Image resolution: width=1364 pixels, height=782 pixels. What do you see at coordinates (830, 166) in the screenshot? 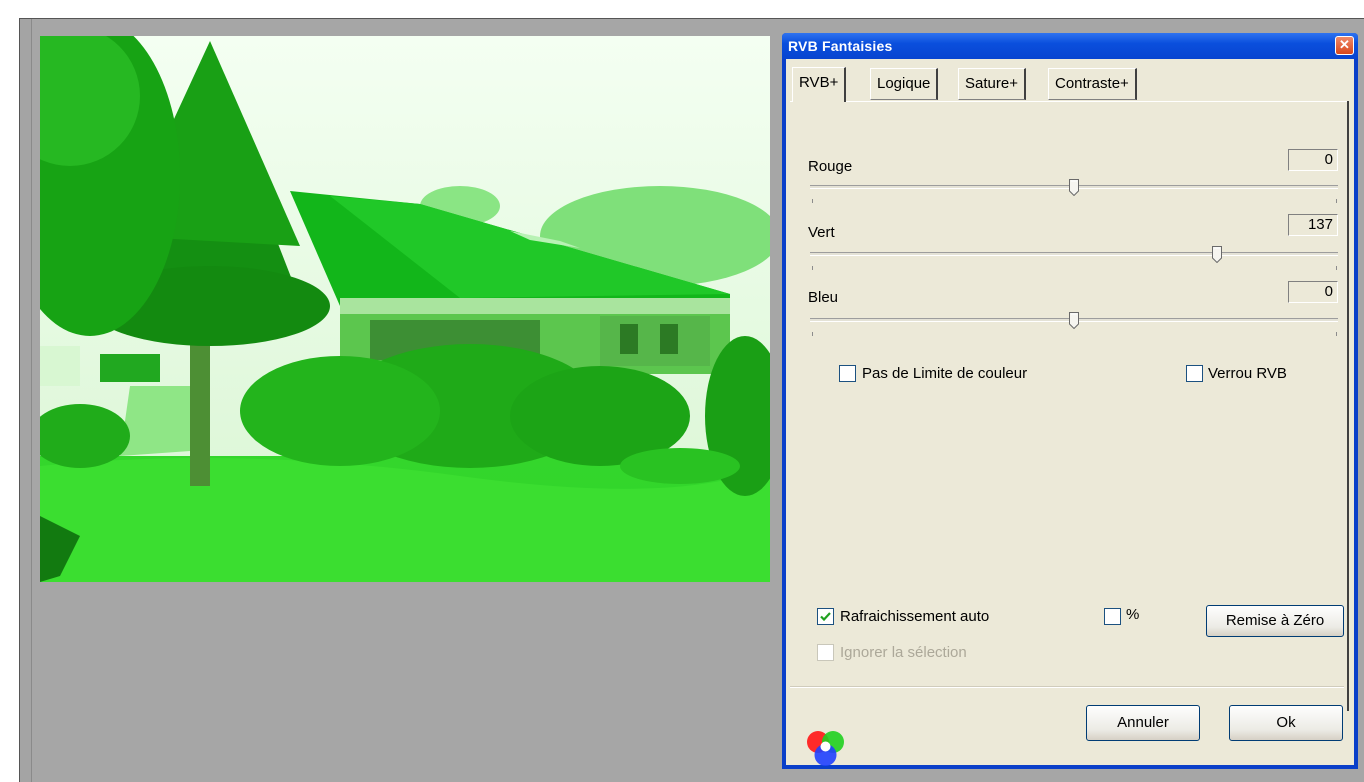
I see `slider-label-rouge: Rouge` at bounding box center [830, 166].